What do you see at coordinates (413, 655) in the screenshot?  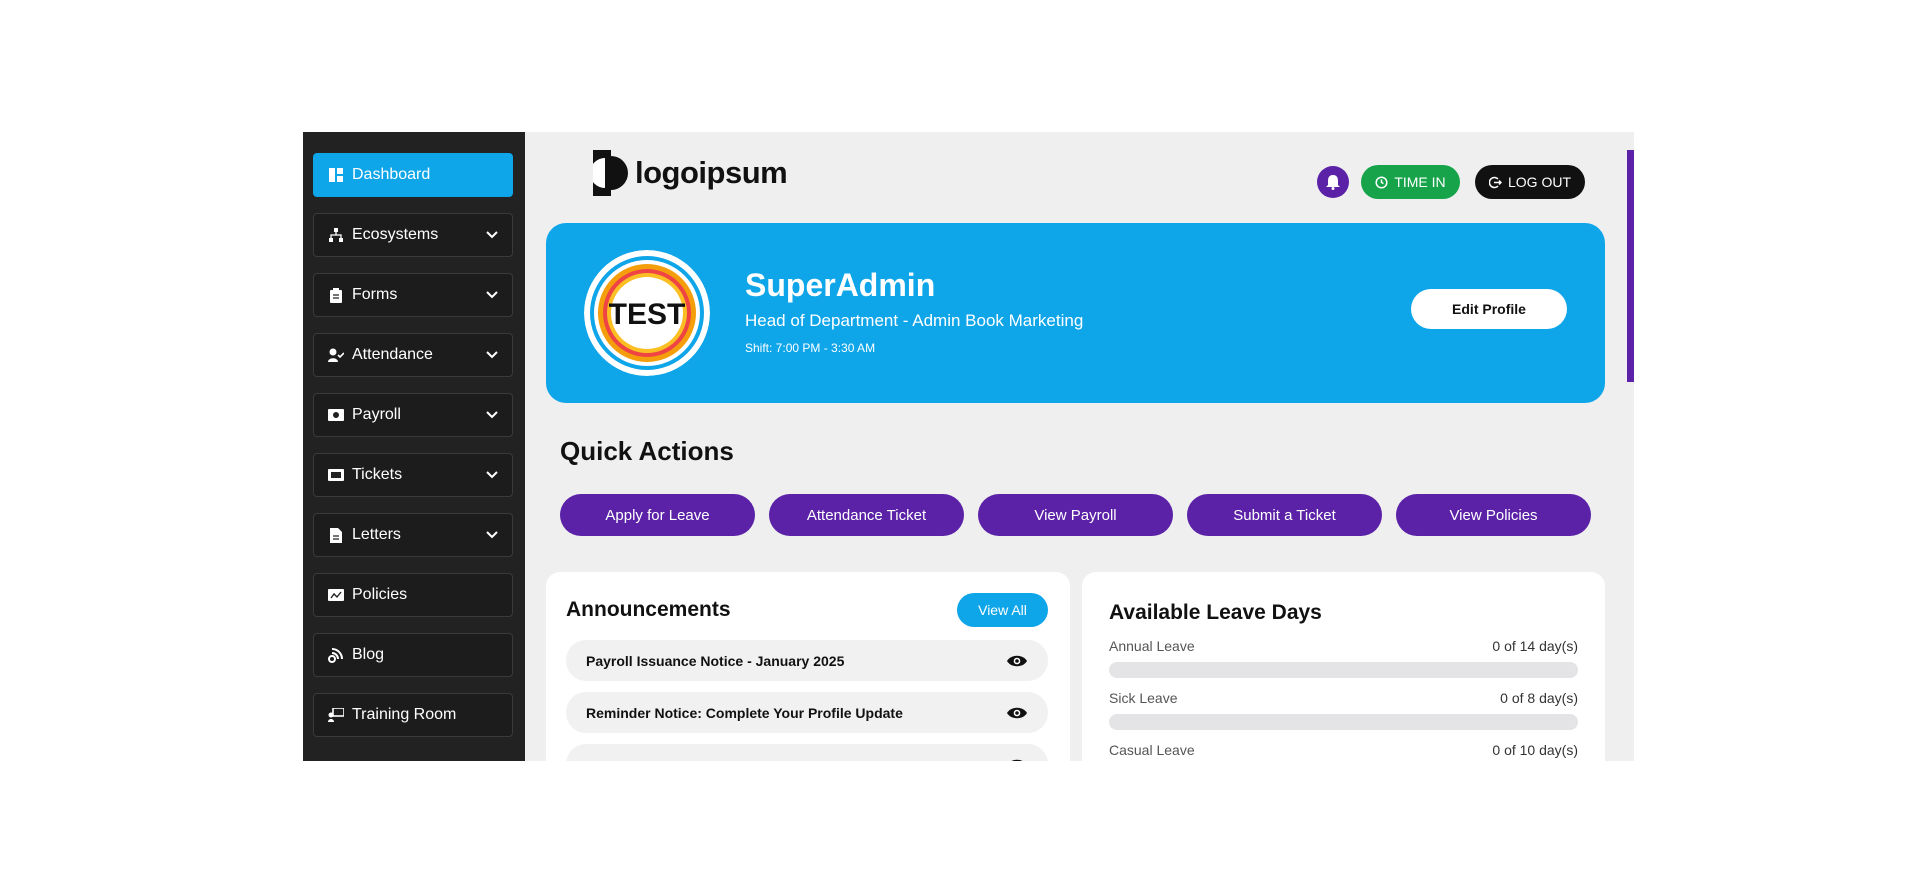 I see `sidebar-item-blog: Blog` at bounding box center [413, 655].